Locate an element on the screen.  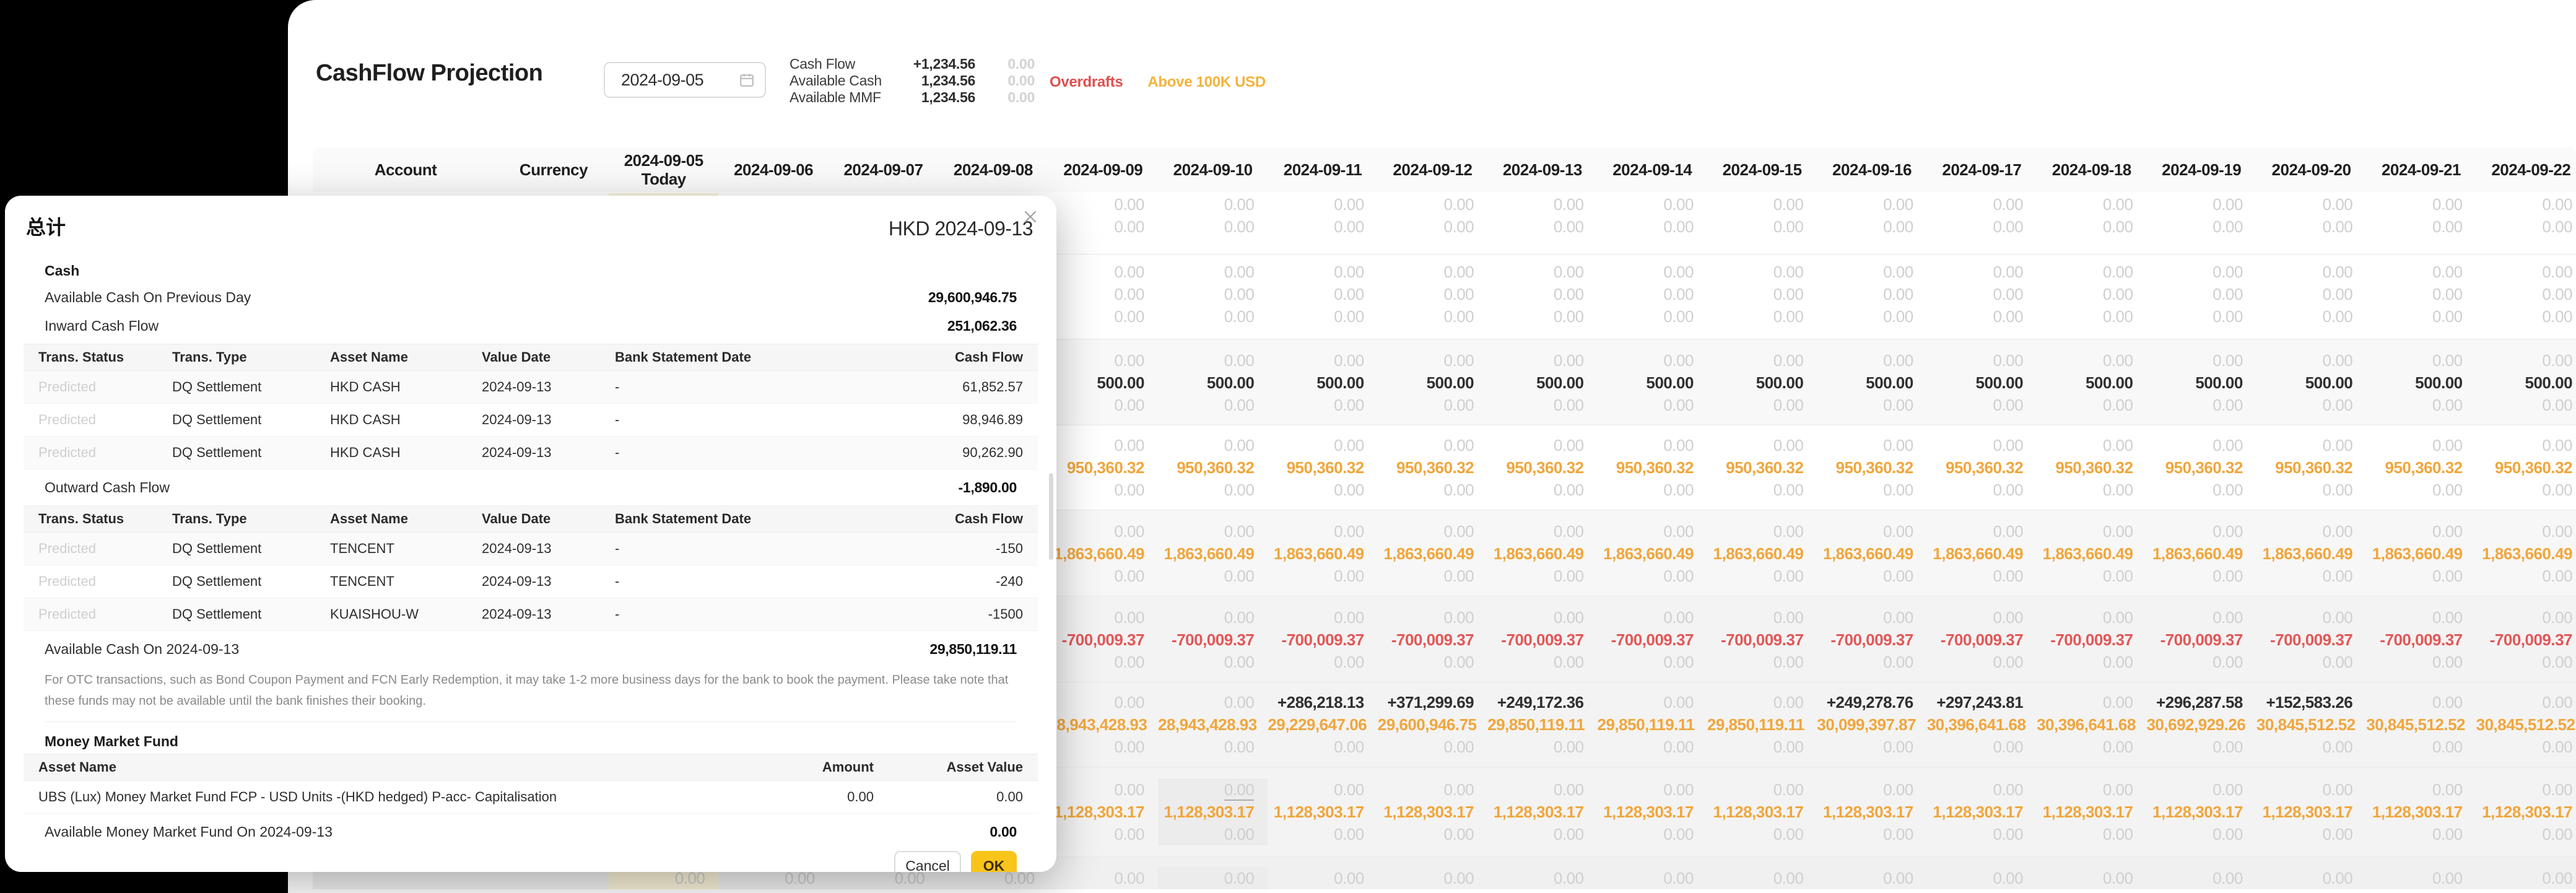
value-cell: 29,850,119.11 is located at coordinates (1542, 724).